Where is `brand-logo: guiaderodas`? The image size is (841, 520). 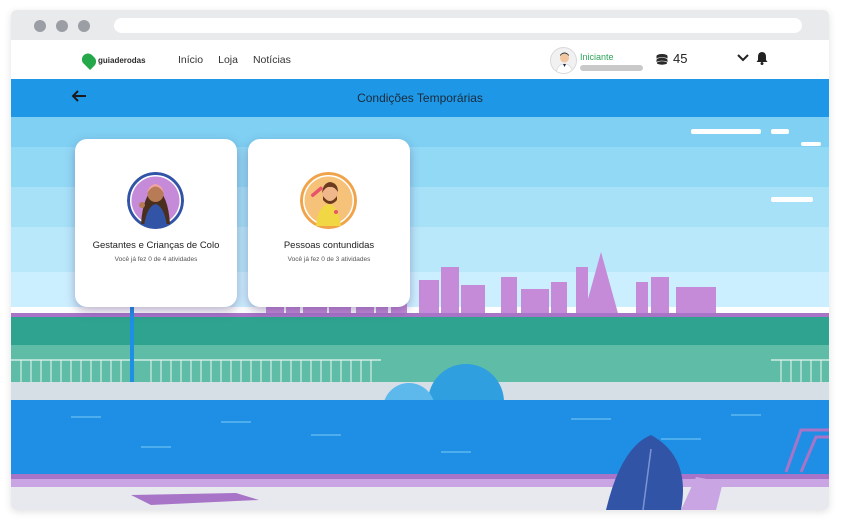
brand-logo: guiaderodas is located at coordinates (112, 60).